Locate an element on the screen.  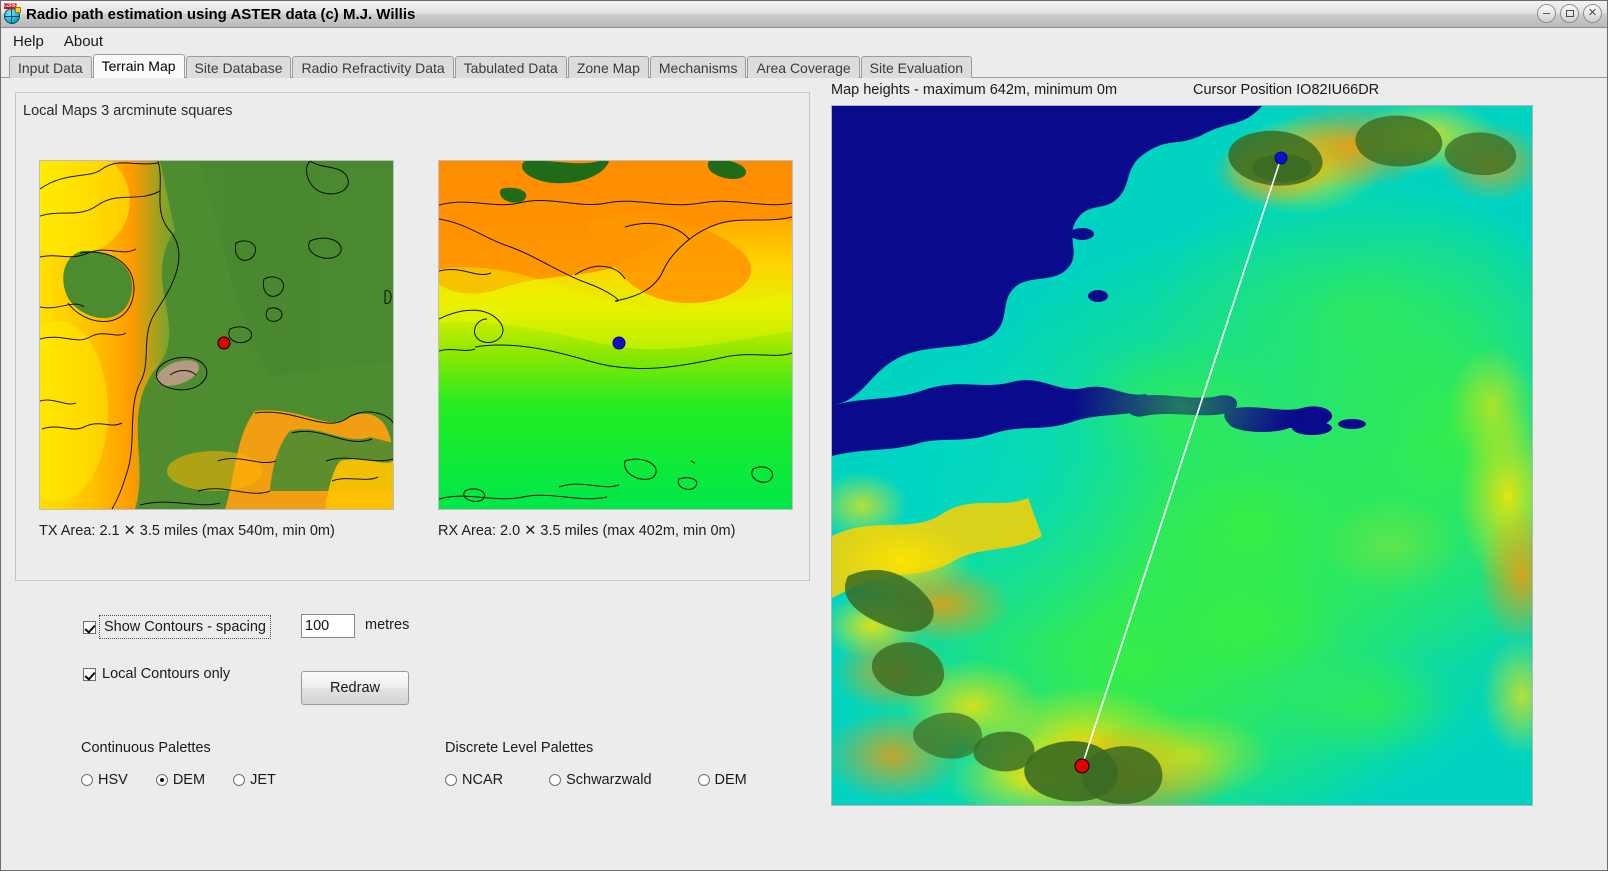
radio-ncar: NCAR is located at coordinates (474, 780).